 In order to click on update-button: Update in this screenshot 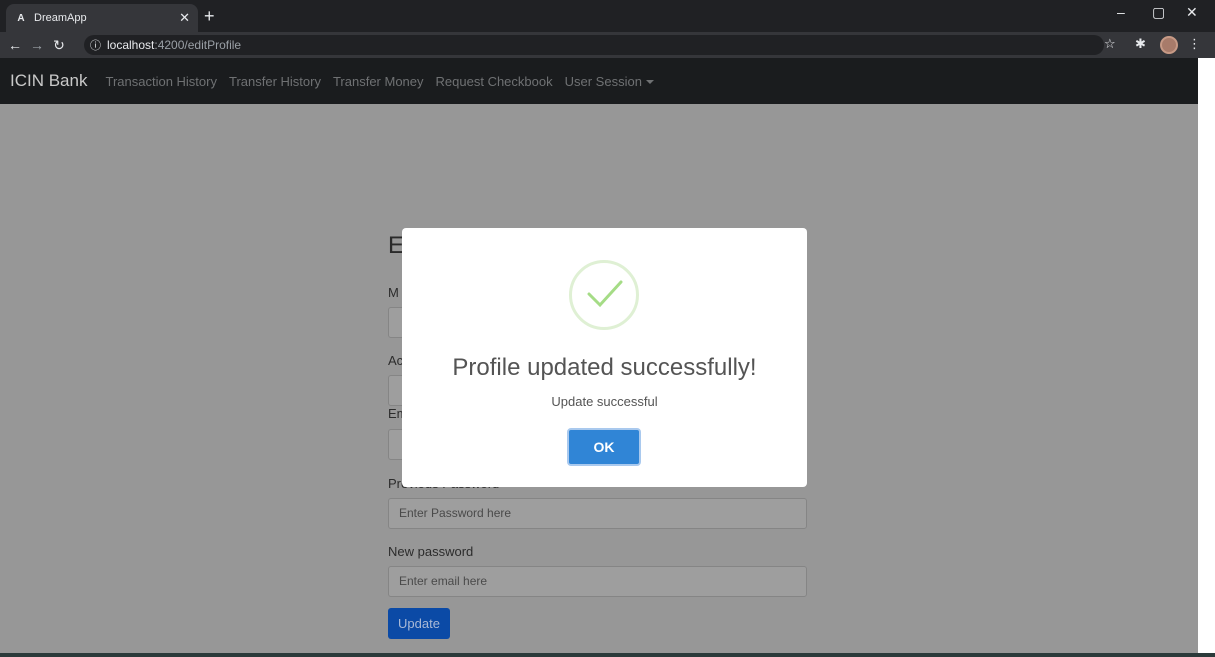, I will do `click(419, 623)`.